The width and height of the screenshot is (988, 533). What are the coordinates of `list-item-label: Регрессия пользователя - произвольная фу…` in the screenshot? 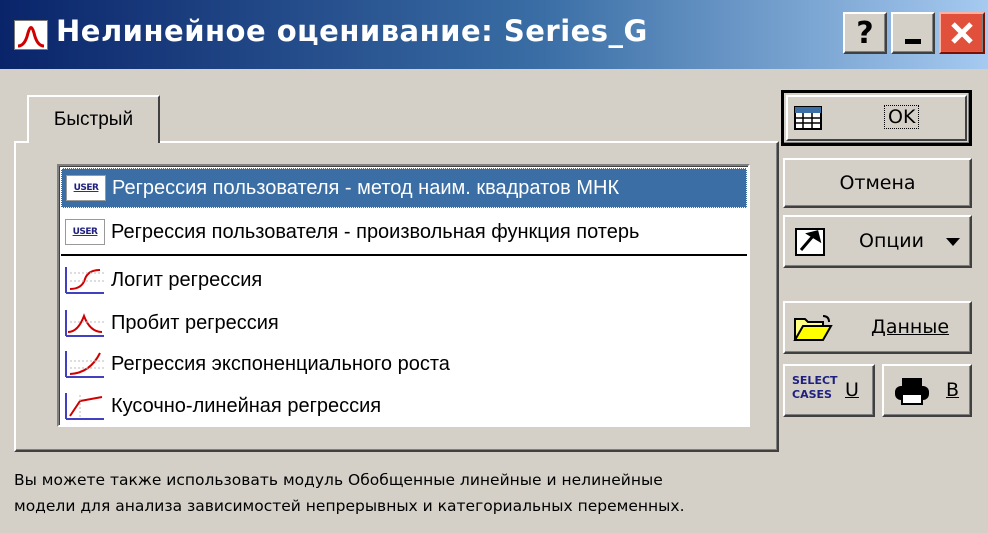 It's located at (375, 231).